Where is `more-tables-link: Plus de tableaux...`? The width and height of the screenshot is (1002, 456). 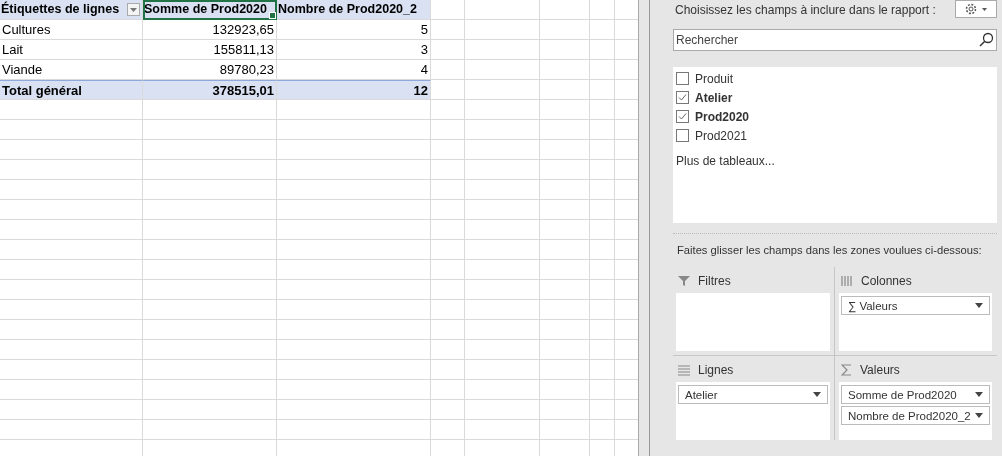
more-tables-link: Plus de tableaux... is located at coordinates (835, 161).